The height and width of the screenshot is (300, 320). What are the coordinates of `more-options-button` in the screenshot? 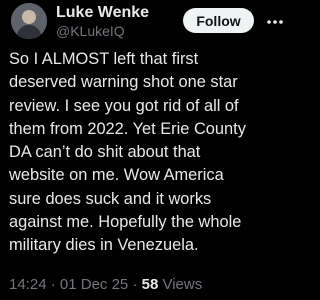 It's located at (275, 21).